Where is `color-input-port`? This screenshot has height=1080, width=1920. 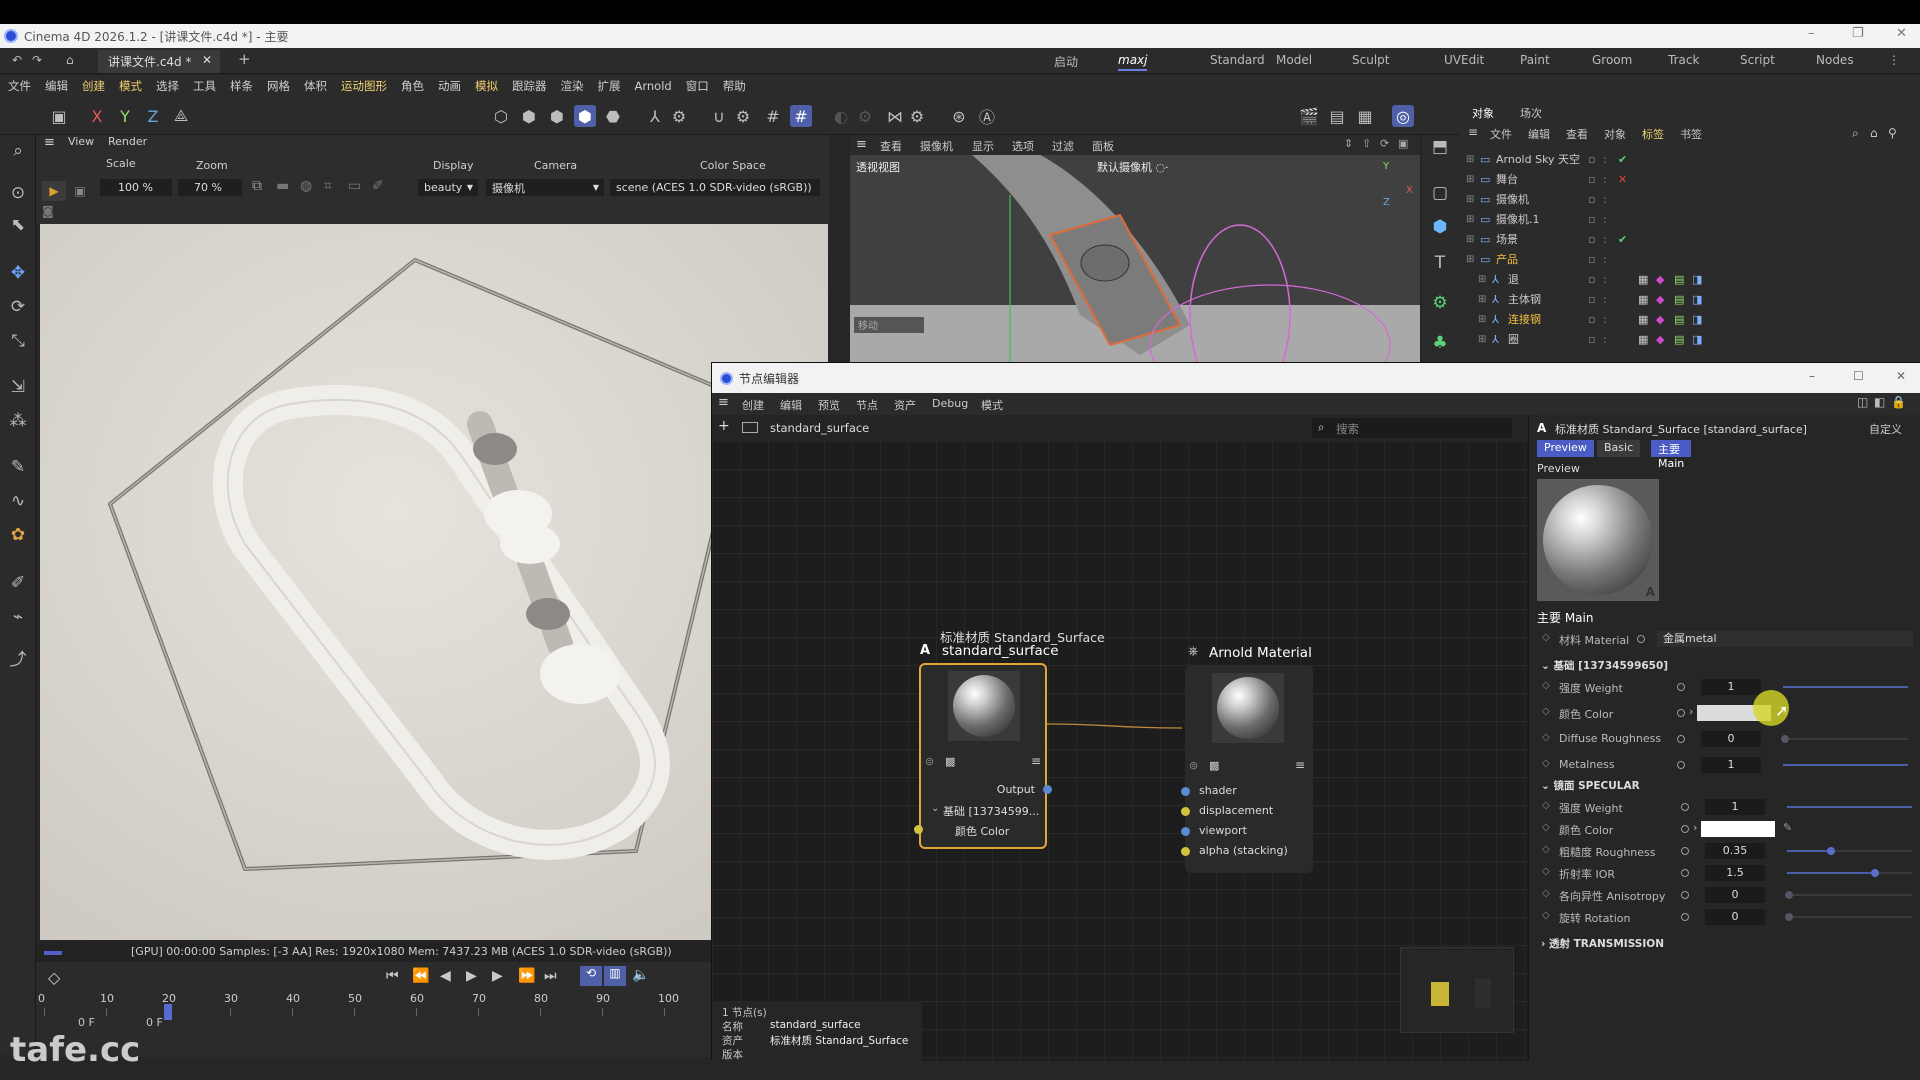
color-input-port is located at coordinates (918, 829).